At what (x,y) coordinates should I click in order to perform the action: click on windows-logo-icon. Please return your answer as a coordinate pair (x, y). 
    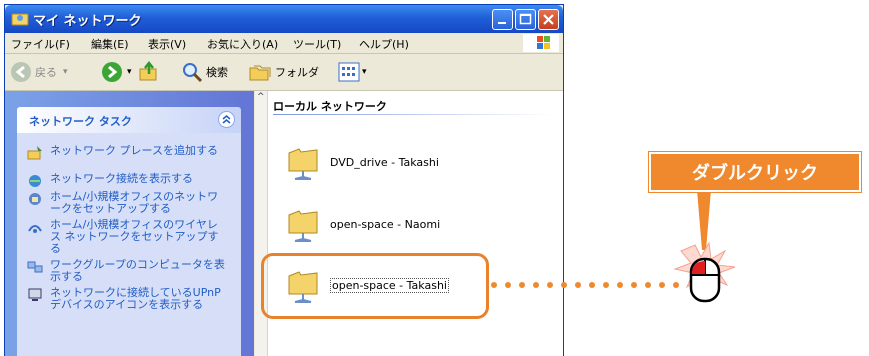
    Looking at the image, I should click on (541, 43).